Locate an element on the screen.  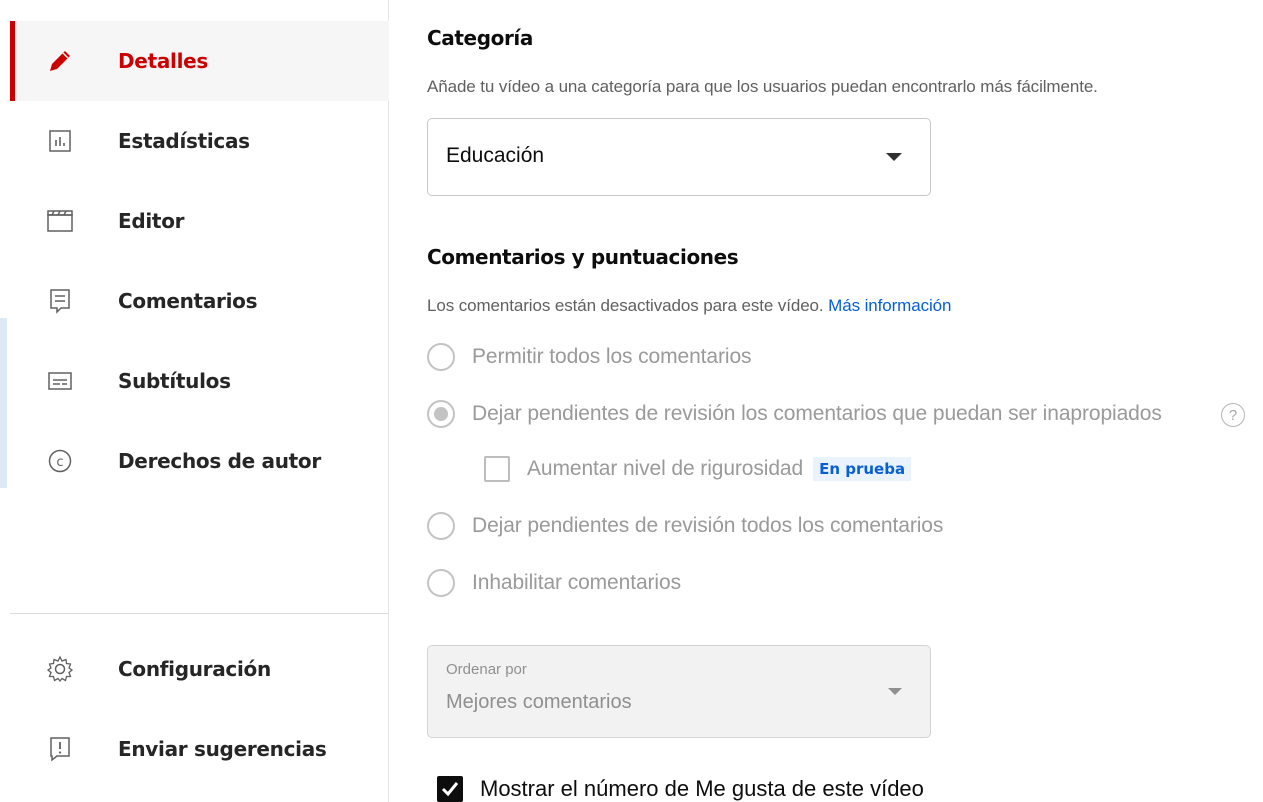
sidebar-item-subtitulos: Subtítulos is located at coordinates (199, 381).